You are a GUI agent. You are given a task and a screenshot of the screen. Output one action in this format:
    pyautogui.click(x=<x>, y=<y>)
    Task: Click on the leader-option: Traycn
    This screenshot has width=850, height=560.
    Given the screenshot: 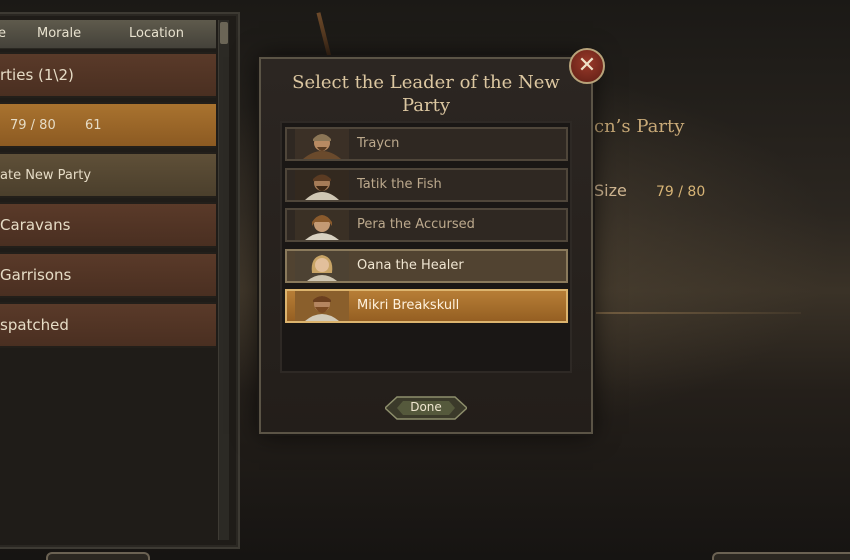 What is the action you would take?
    pyautogui.click(x=426, y=144)
    